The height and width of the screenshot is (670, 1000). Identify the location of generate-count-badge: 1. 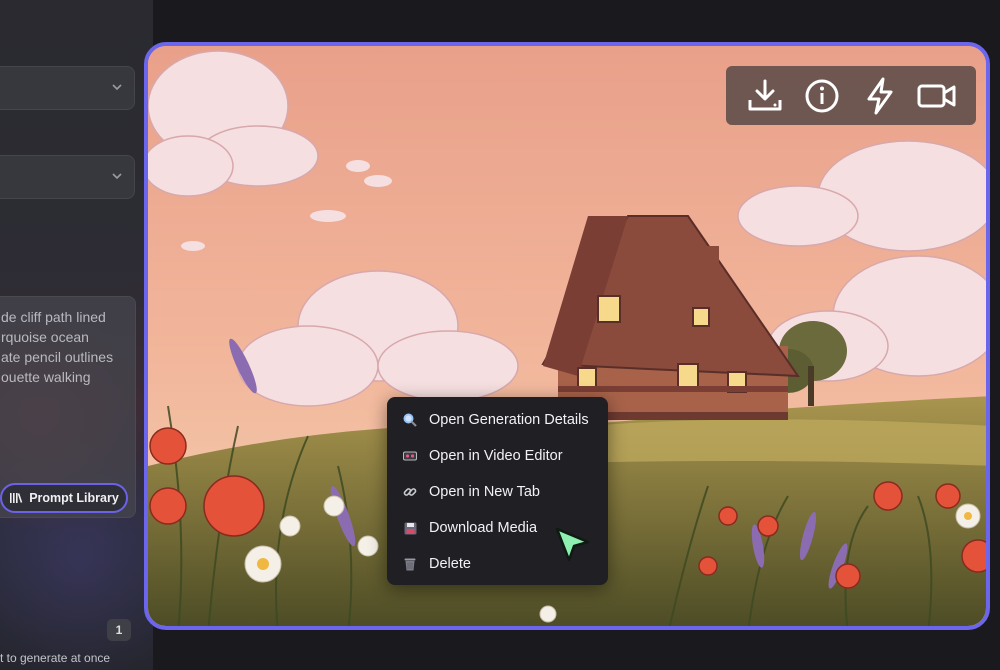
(119, 630).